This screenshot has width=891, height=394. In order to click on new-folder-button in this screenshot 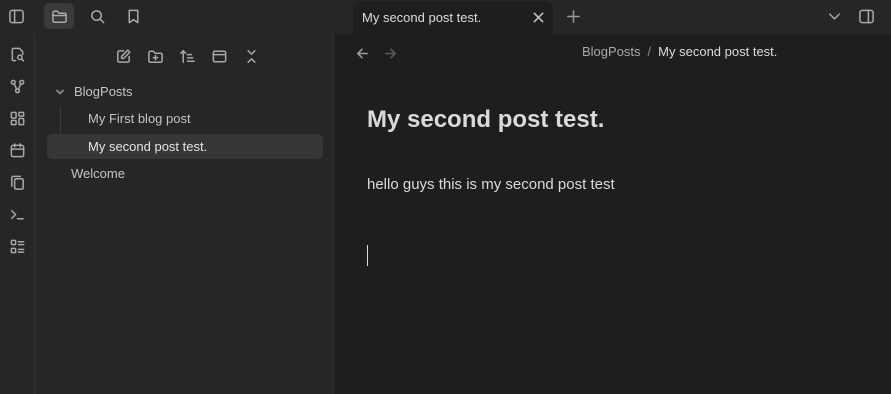, I will do `click(155, 56)`.